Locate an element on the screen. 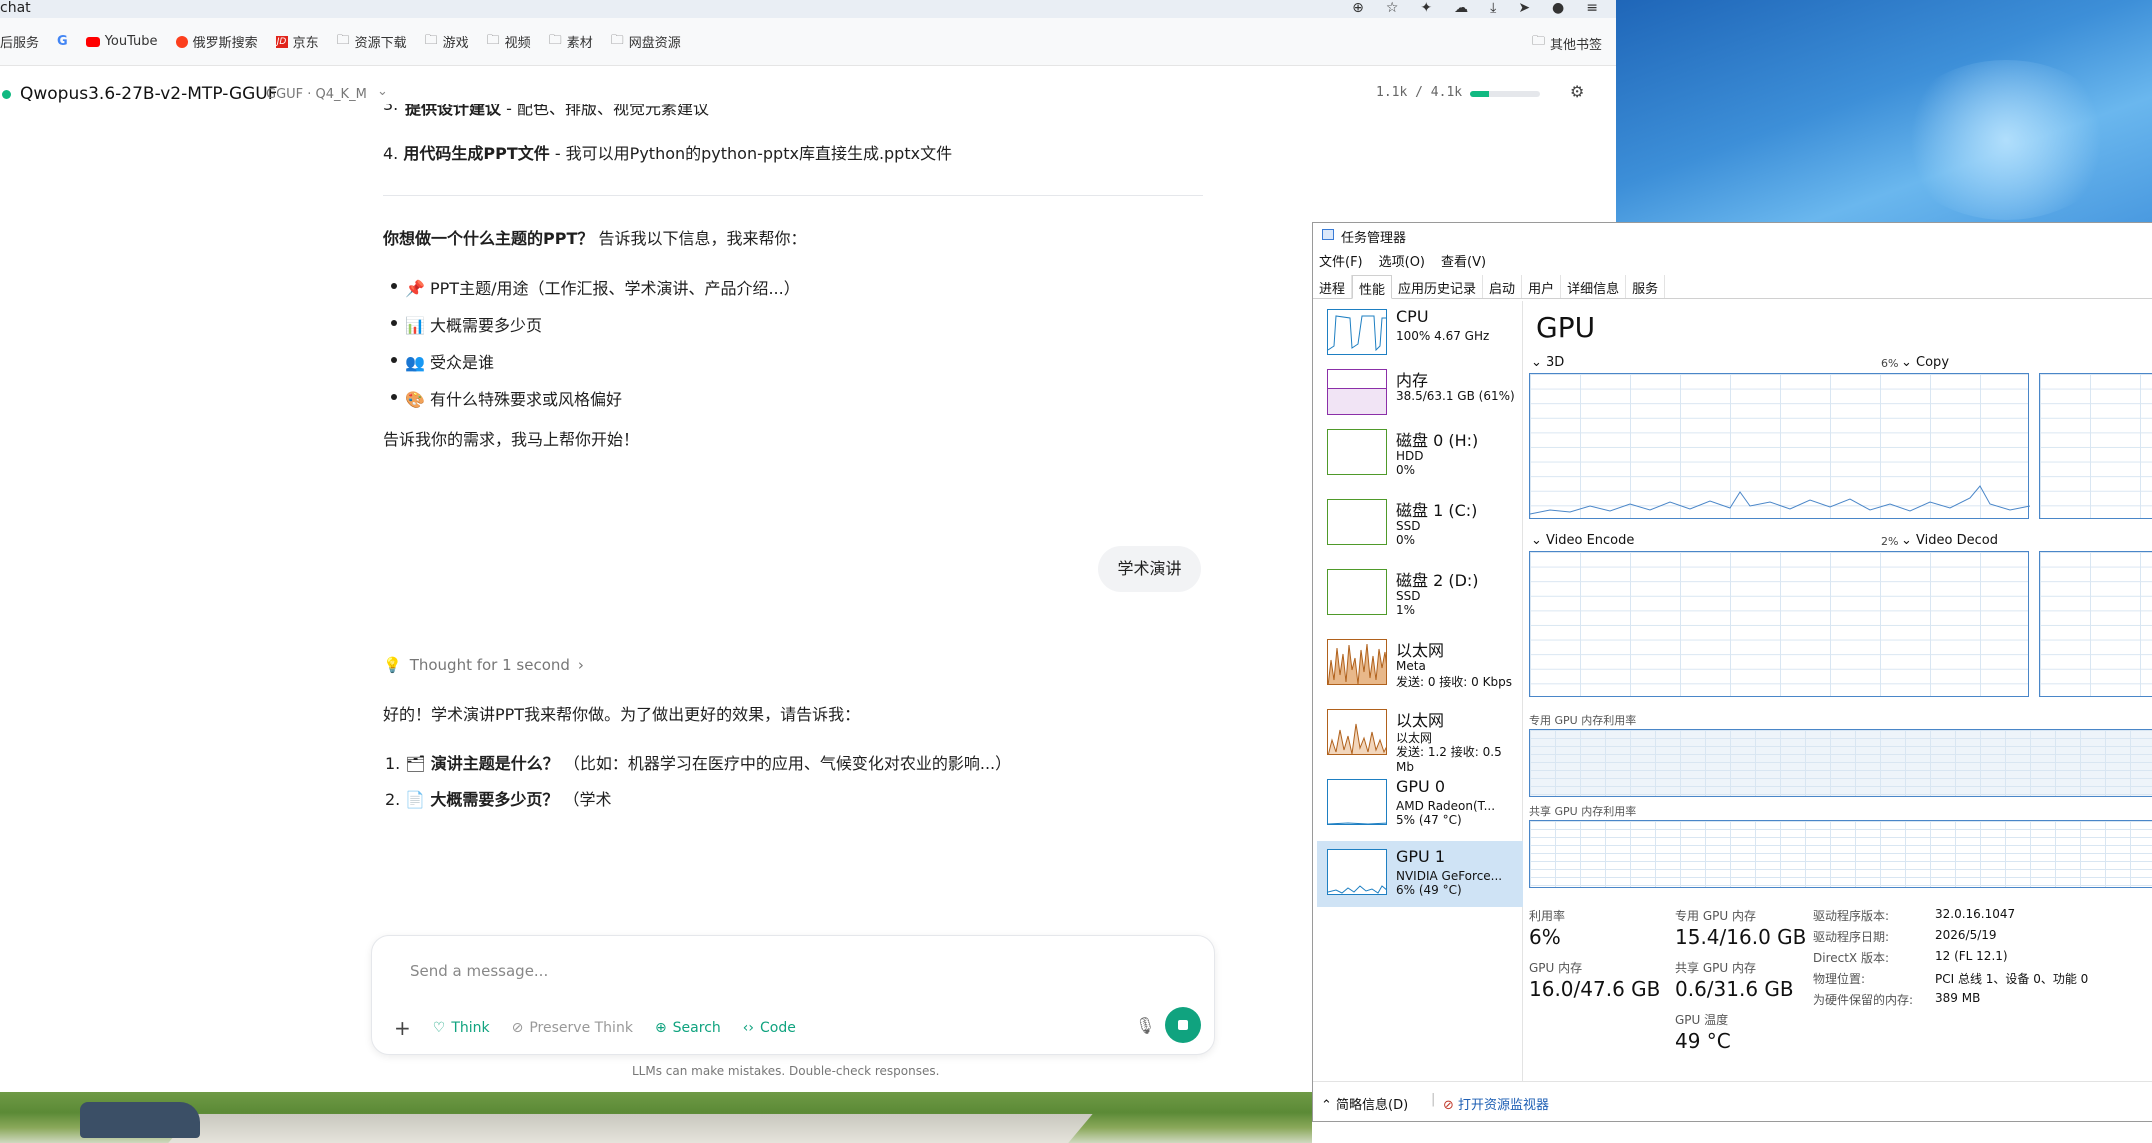 The image size is (2152, 1143). dedicated-memory-value: 15.4/16.0 GB is located at coordinates (1741, 937).